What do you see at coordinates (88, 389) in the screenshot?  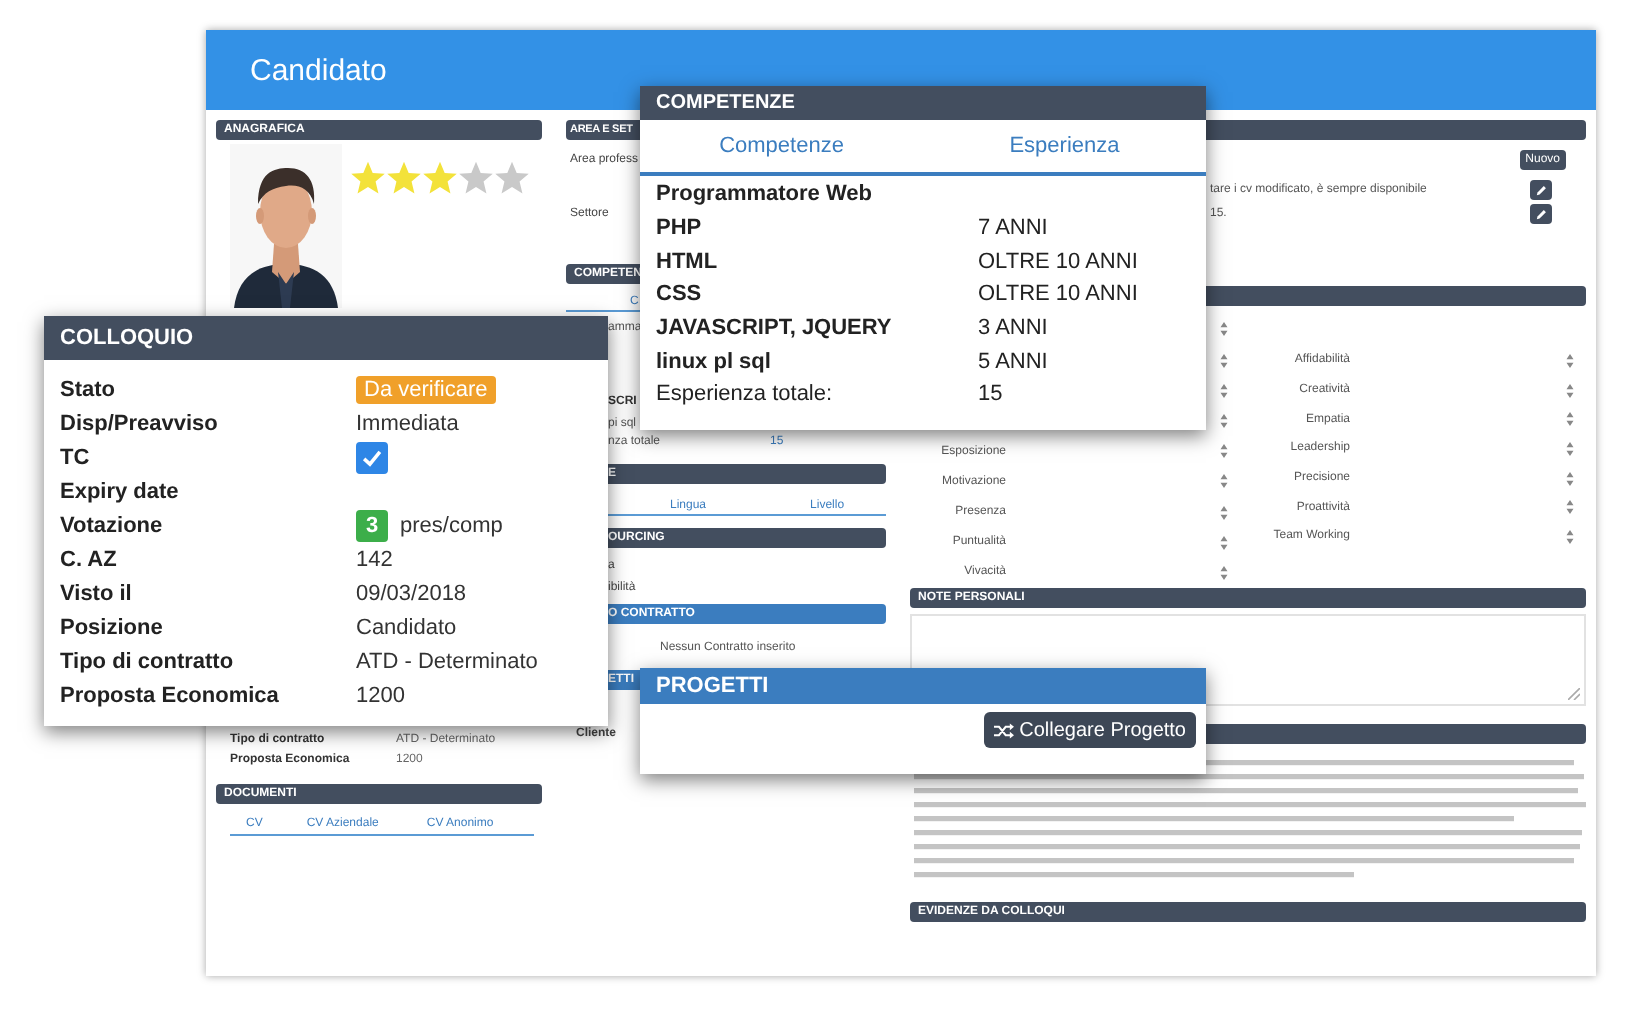 I see `field-label: Stato` at bounding box center [88, 389].